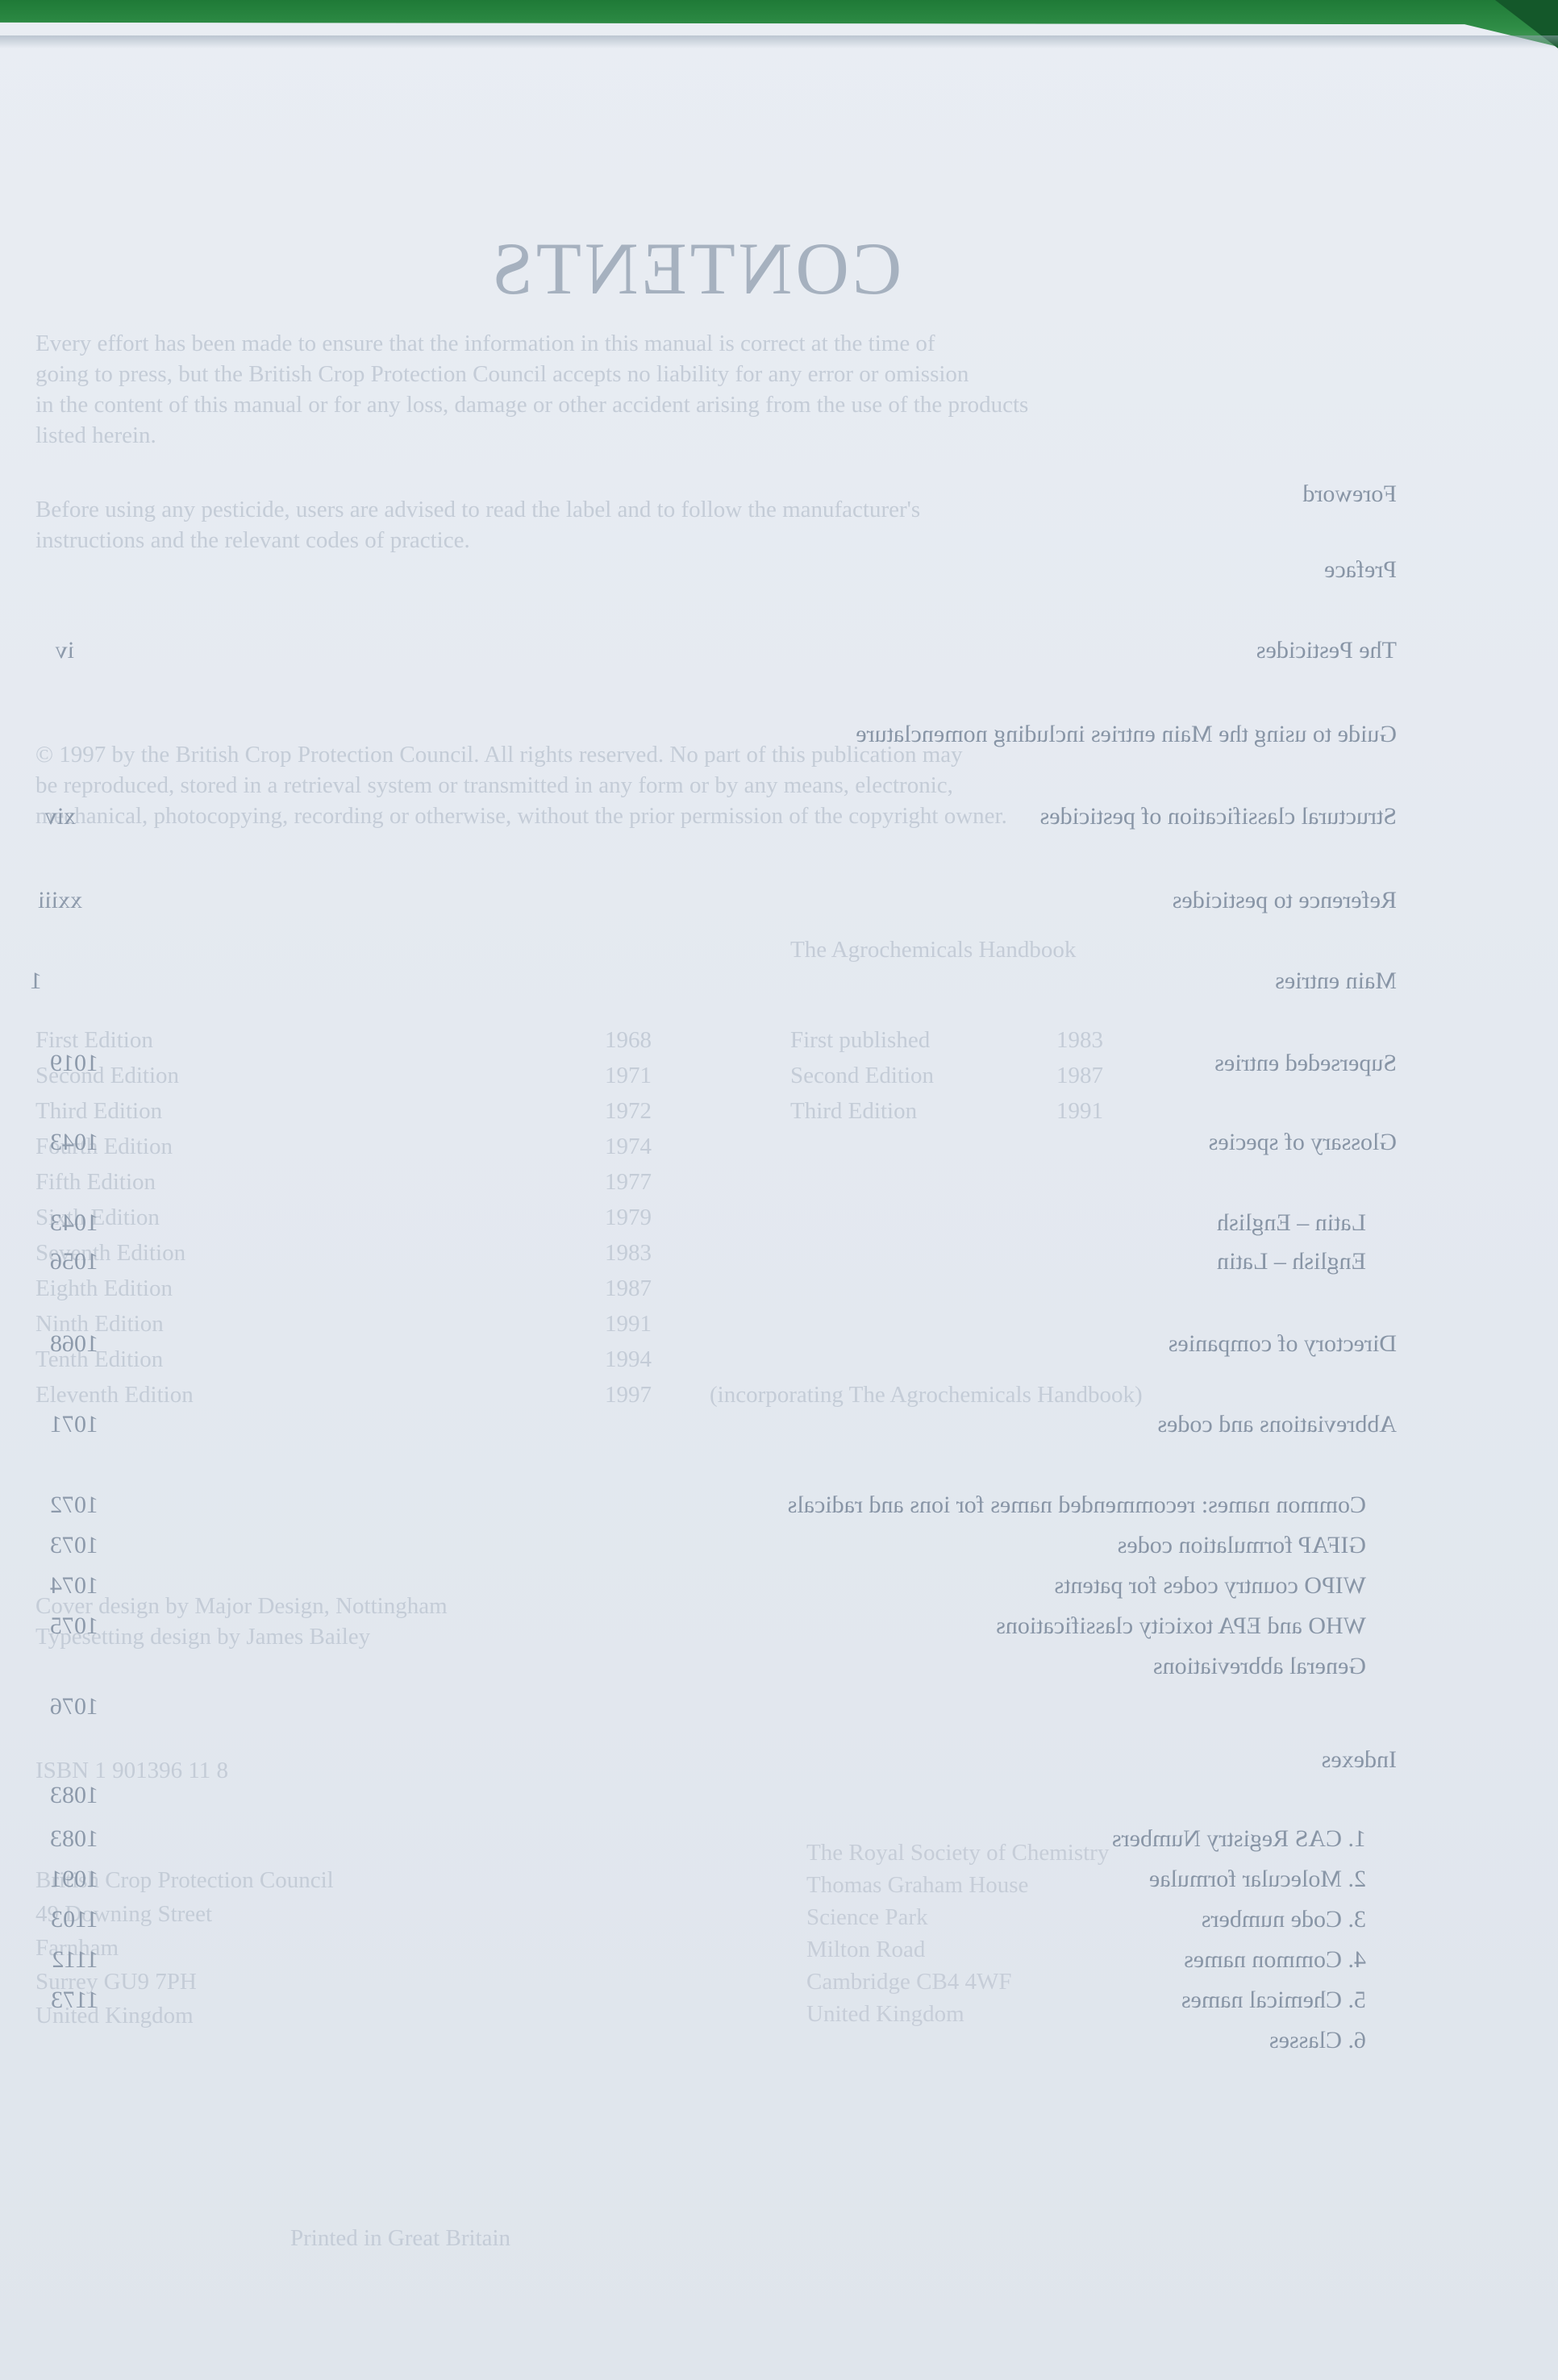 This screenshot has height=2380, width=1558. I want to click on toc-entry-page: xiv, so click(60, 817).